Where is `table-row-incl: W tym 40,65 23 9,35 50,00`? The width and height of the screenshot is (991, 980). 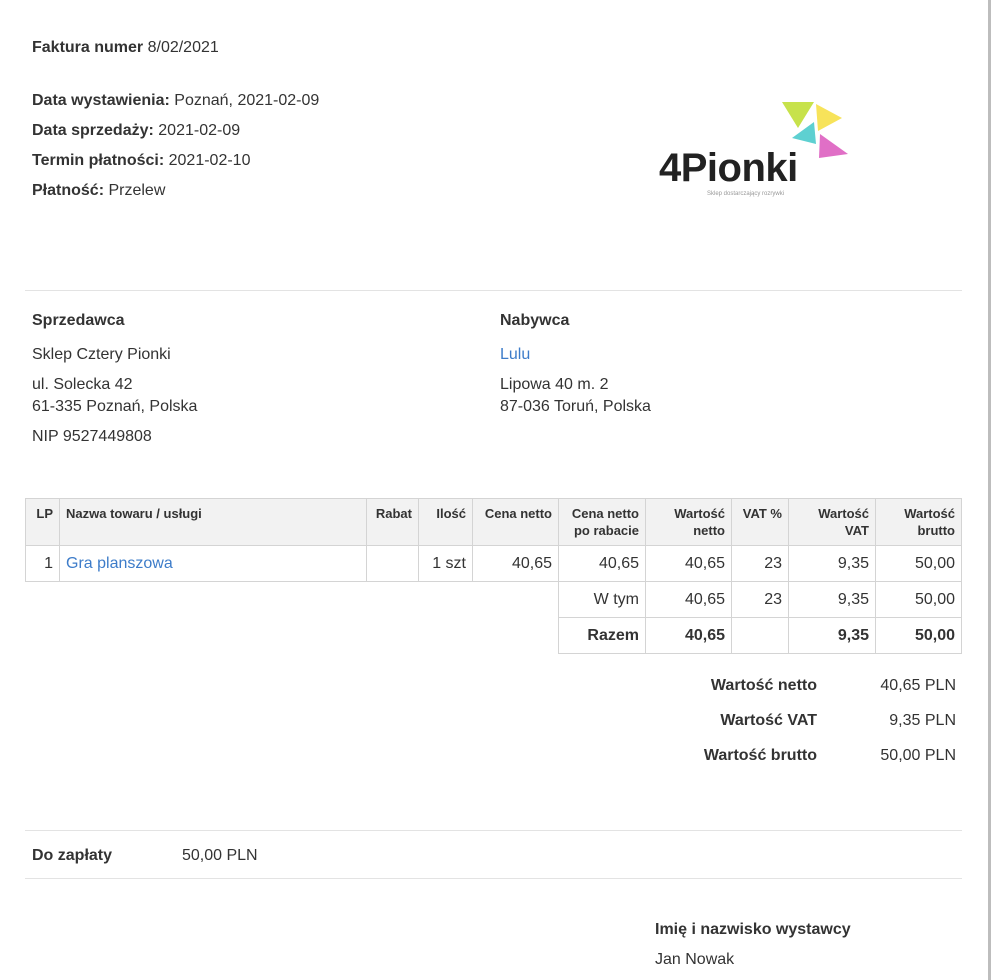
table-row-incl: W tym 40,65 23 9,35 50,00 is located at coordinates (494, 599).